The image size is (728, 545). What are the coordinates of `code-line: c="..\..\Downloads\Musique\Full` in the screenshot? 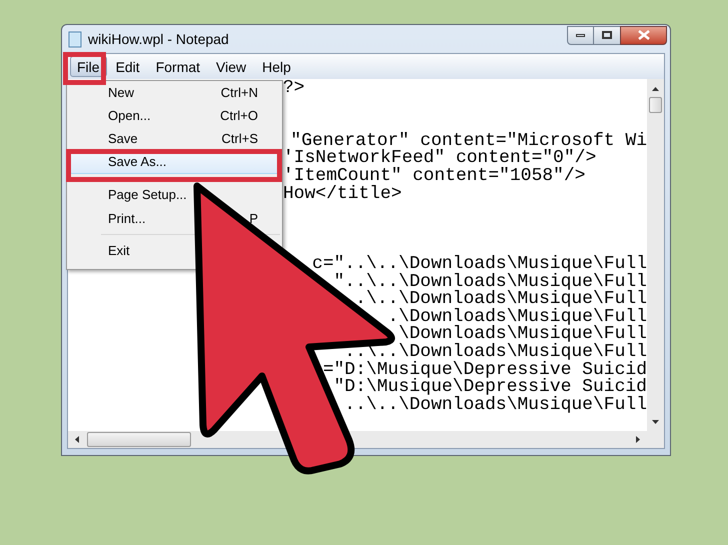 It's located at (479, 265).